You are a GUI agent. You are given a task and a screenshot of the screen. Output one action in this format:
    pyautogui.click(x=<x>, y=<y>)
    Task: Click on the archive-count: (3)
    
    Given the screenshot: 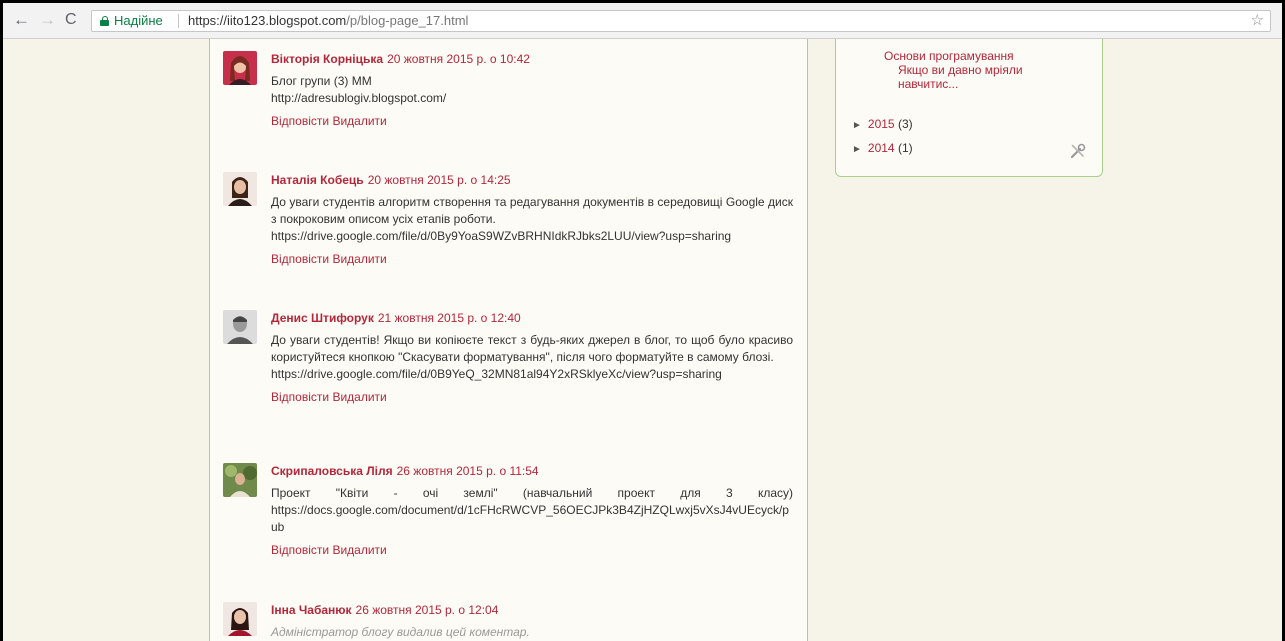 What is the action you would take?
    pyautogui.click(x=905, y=124)
    